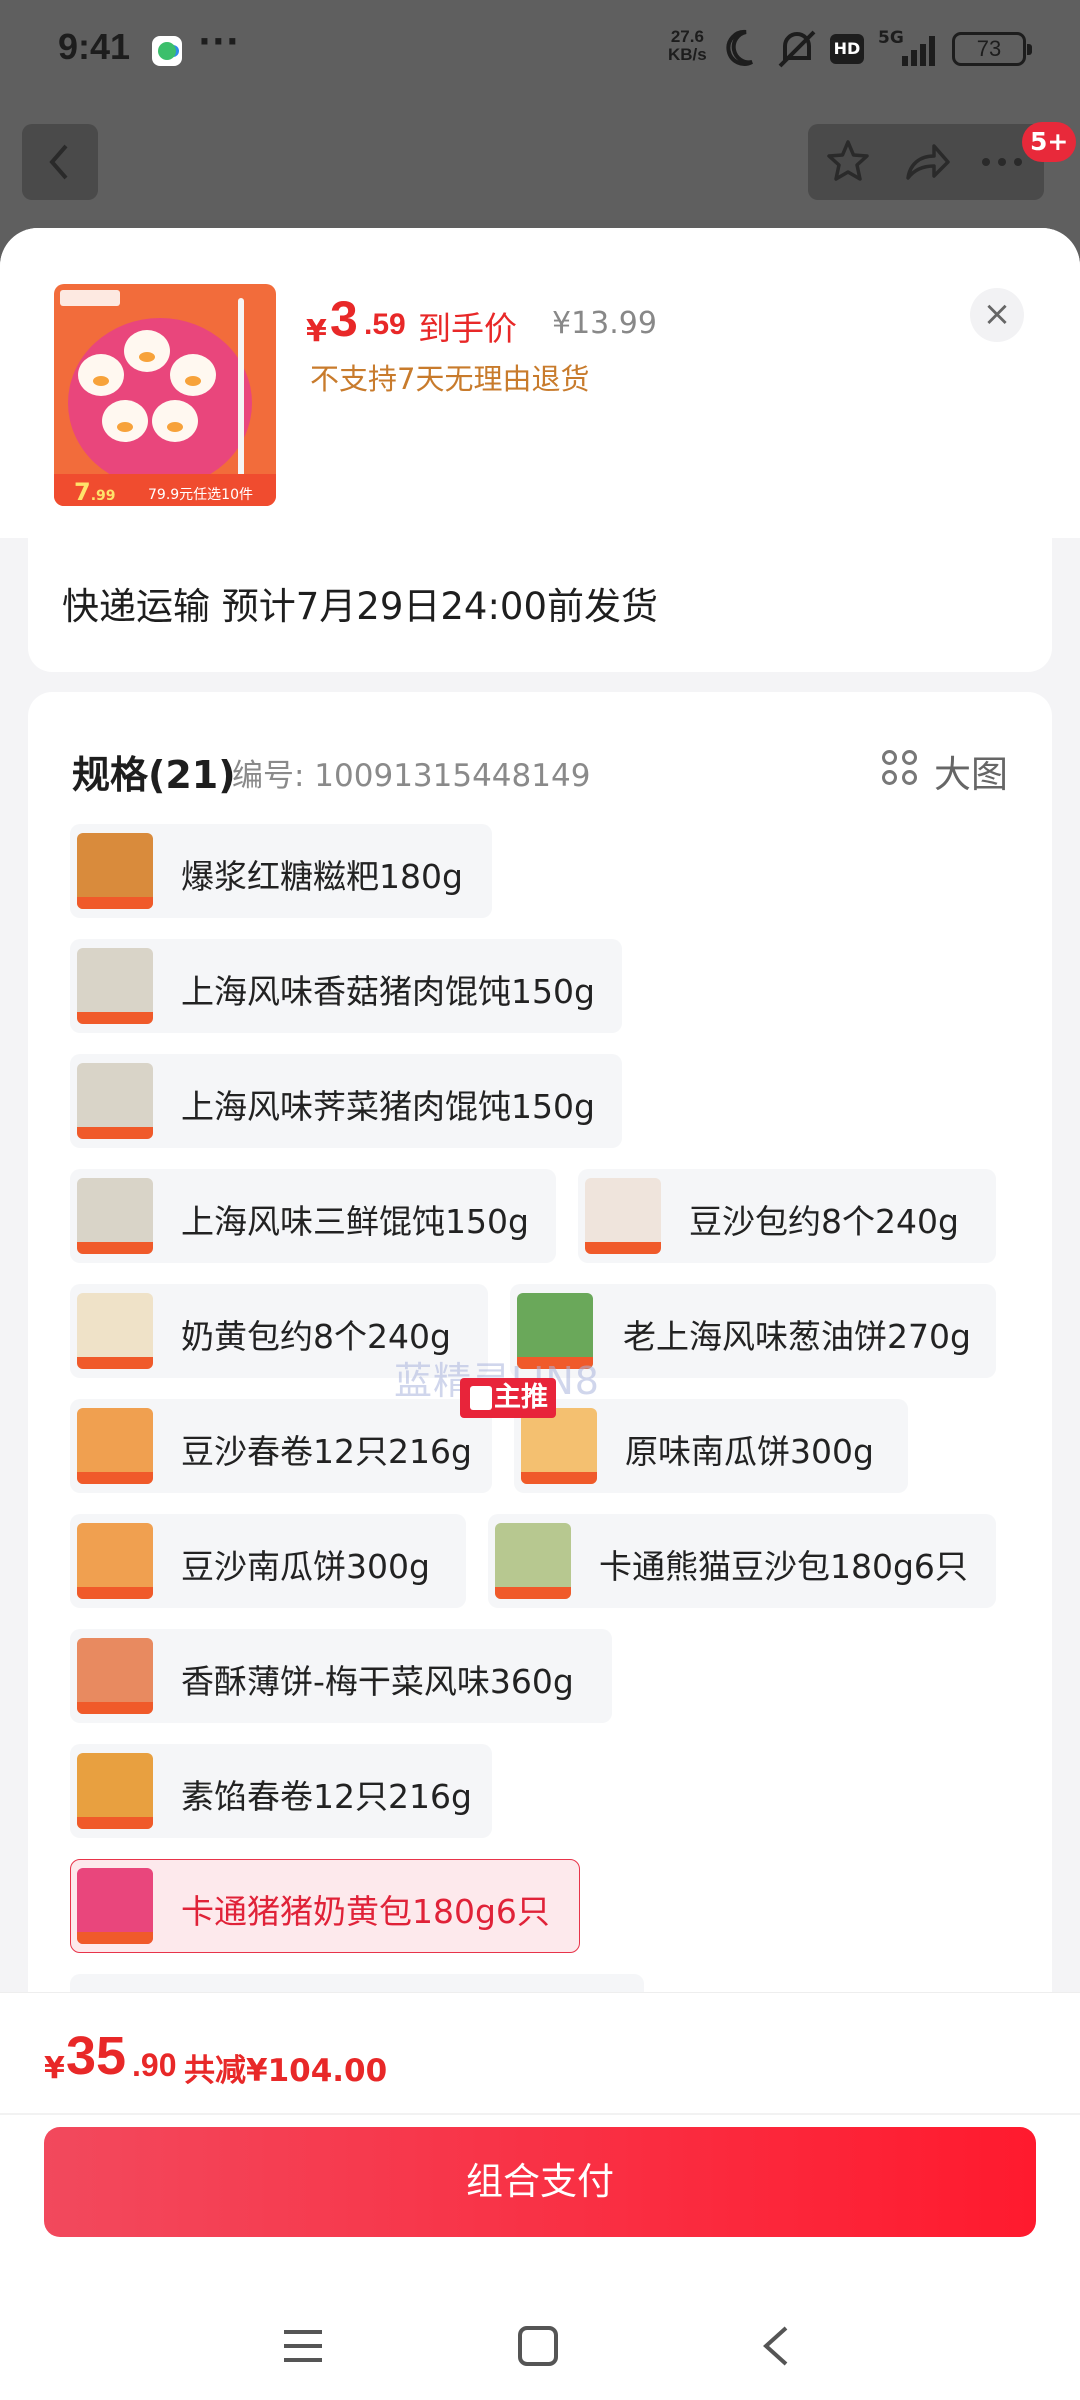 The image size is (1080, 2400). Describe the element at coordinates (385, 324) in the screenshot. I see `price-decimal: .59` at that location.